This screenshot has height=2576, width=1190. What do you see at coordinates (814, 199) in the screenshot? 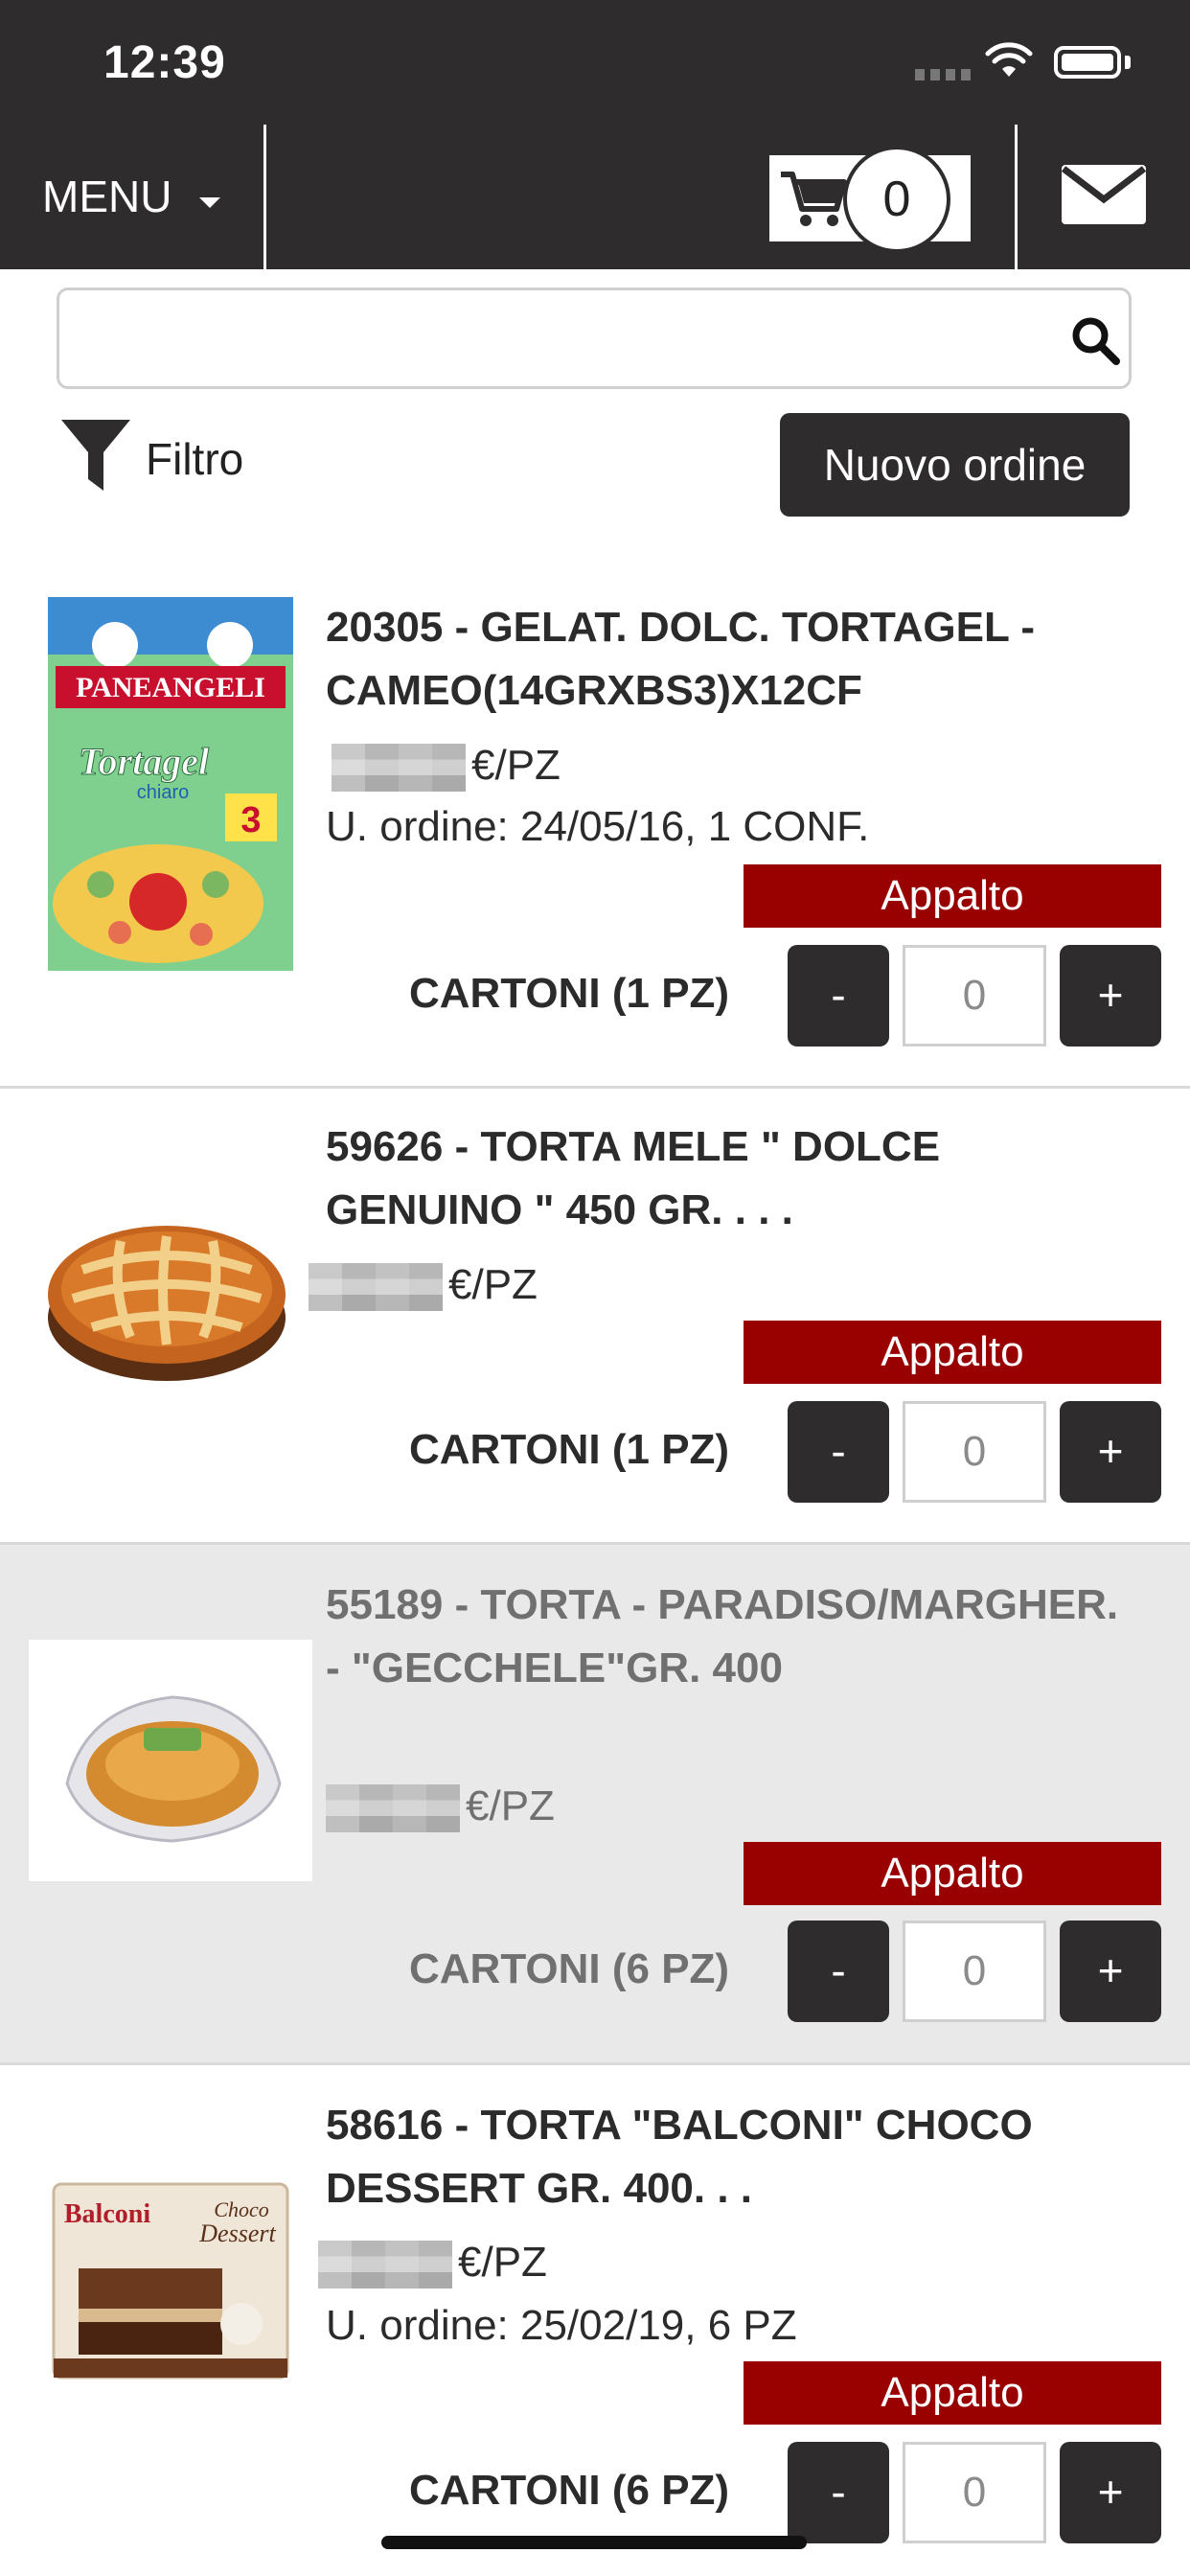
I see `cart-icon` at bounding box center [814, 199].